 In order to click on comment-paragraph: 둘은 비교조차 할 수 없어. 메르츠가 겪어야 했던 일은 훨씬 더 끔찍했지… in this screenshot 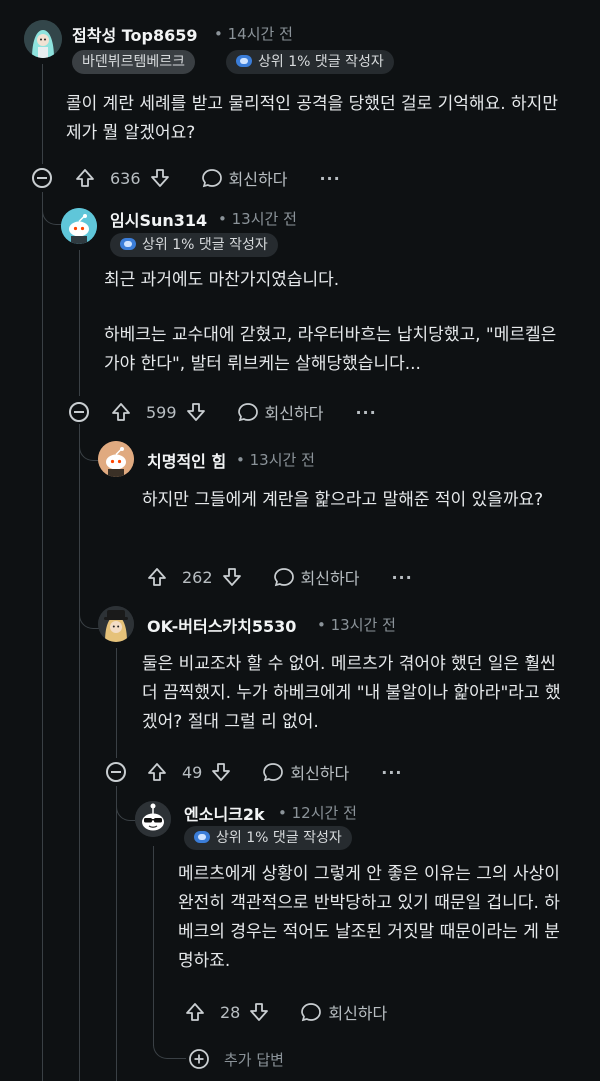, I will do `click(351, 693)`.